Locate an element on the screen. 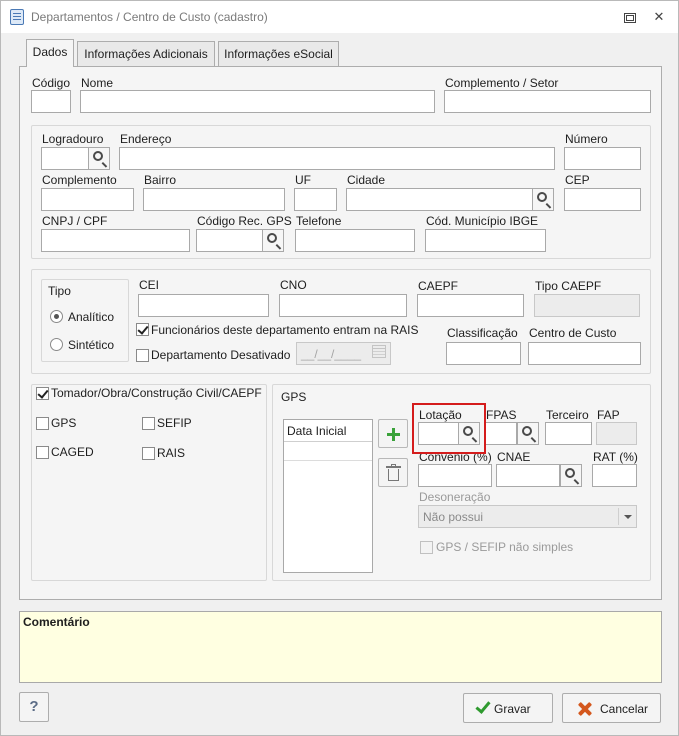 Image resolution: width=679 pixels, height=736 pixels. close-icon: ✕ is located at coordinates (659, 17).